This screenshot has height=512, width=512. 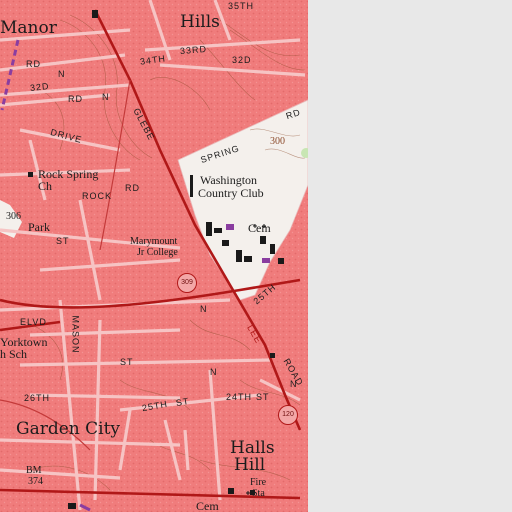 What do you see at coordinates (242, 60) in the screenshot?
I see `street-32d: 32D` at bounding box center [242, 60].